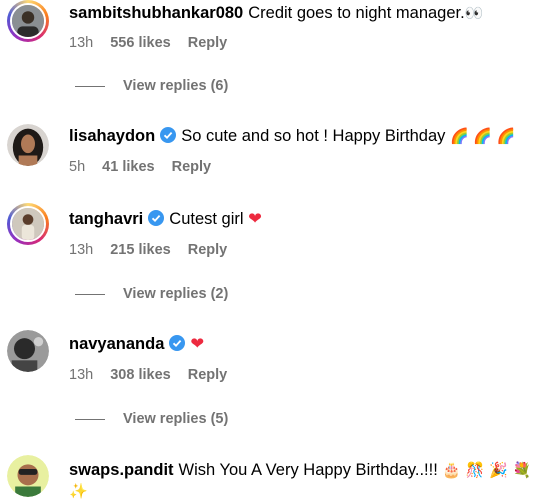  Describe the element at coordinates (176, 86) in the screenshot. I see `view-replies-label: View replies (6)` at that location.